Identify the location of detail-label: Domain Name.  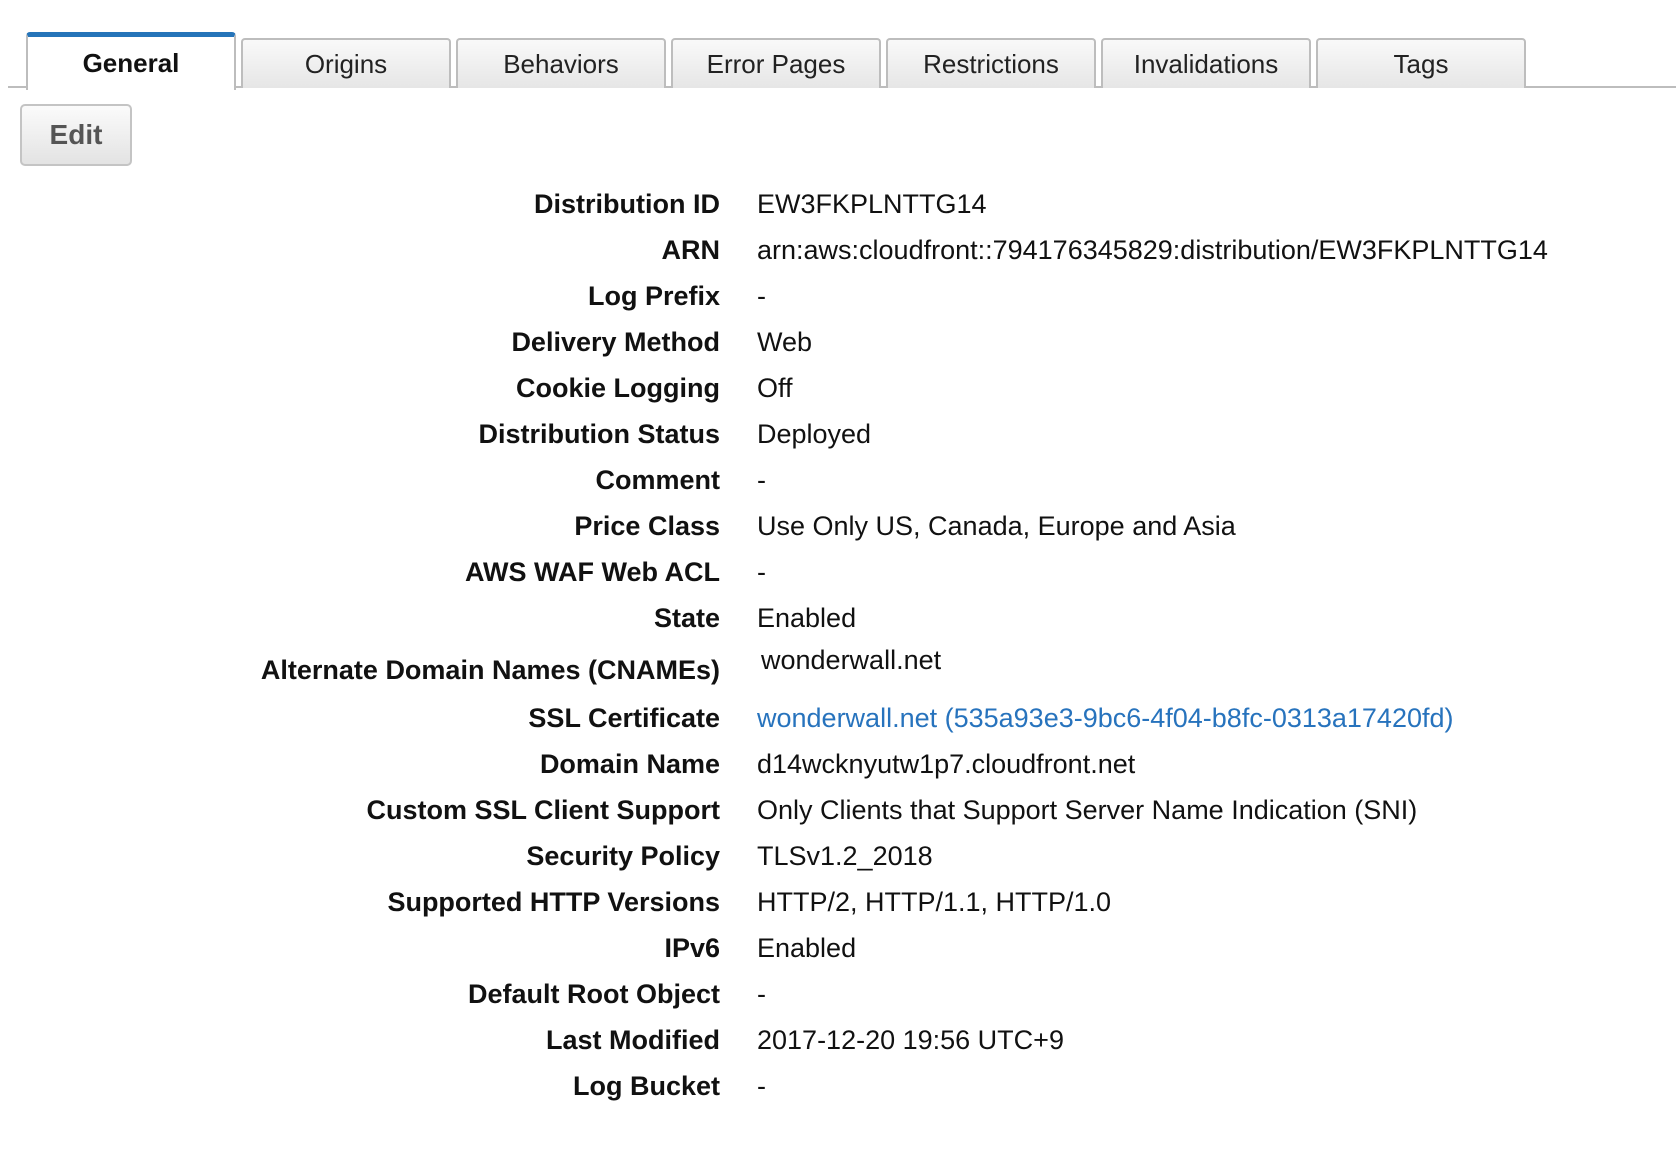
(629, 764).